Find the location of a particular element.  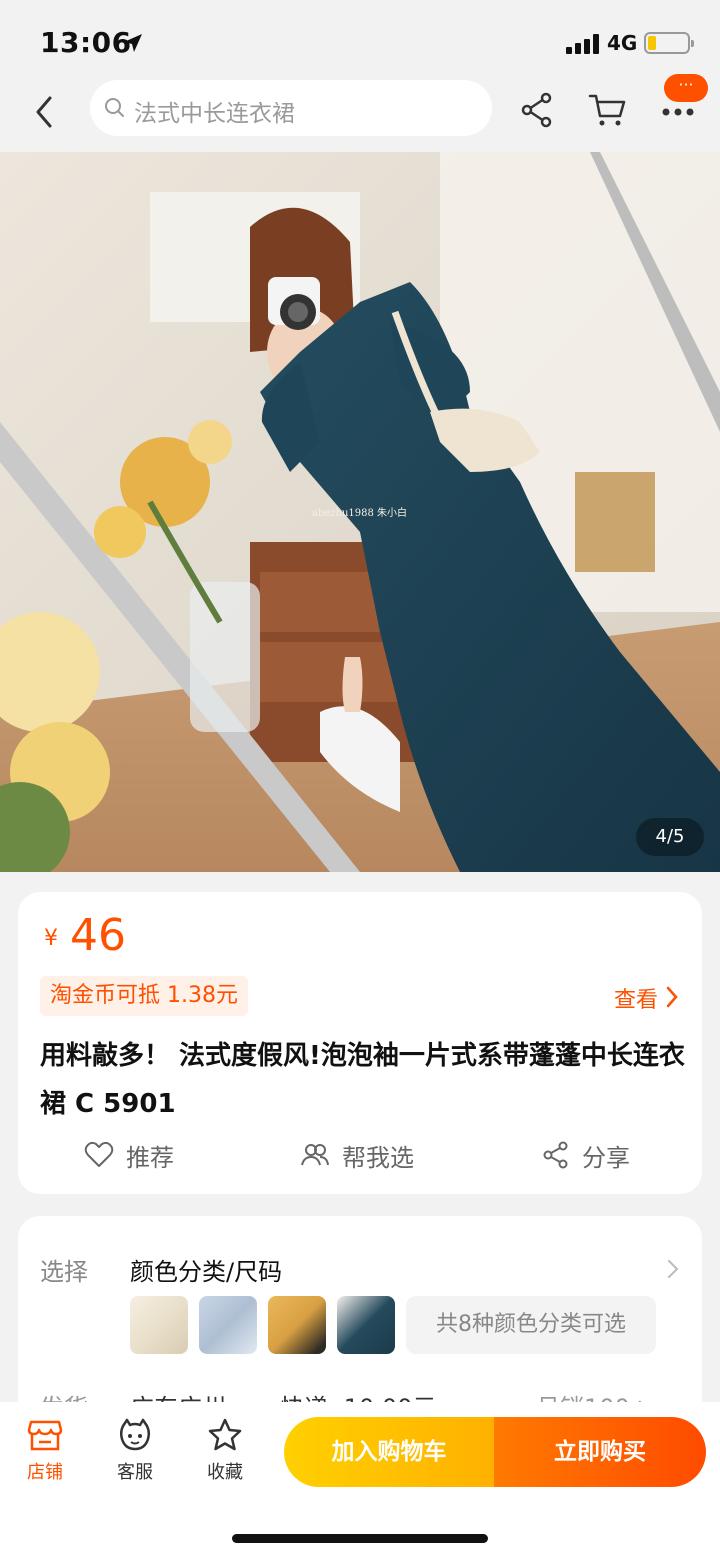

cart-icon is located at coordinates (608, 110).